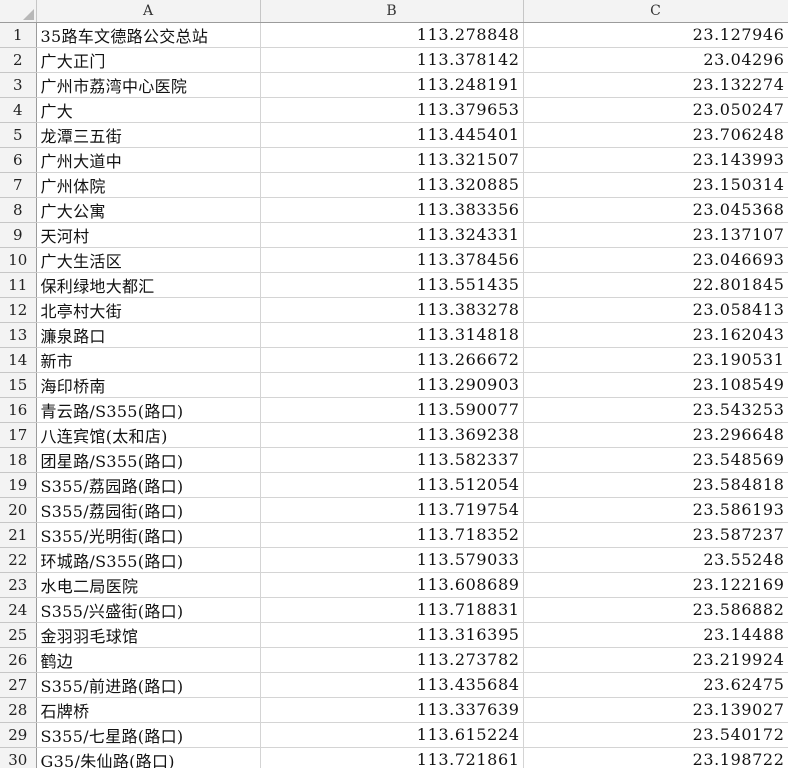 Image resolution: width=788 pixels, height=768 pixels. I want to click on cell-station-name: 北亭村大街, so click(148, 310).